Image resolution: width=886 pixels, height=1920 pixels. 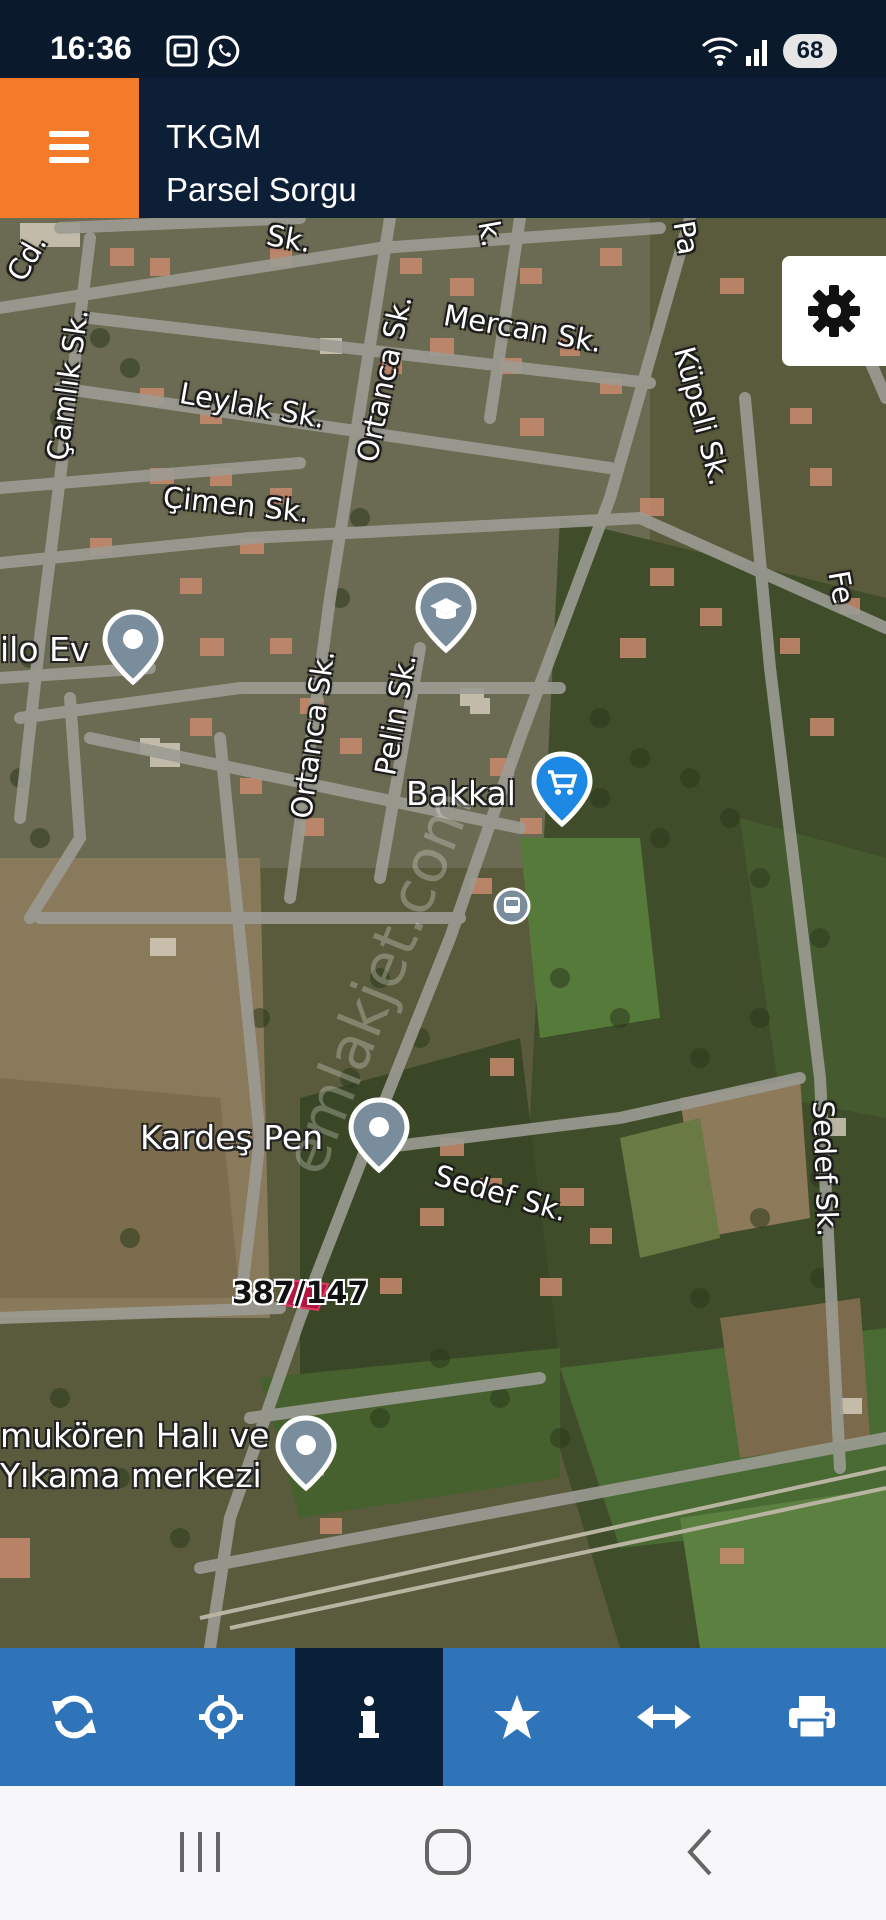 What do you see at coordinates (512, 906) in the screenshot?
I see `bus-stop-pin` at bounding box center [512, 906].